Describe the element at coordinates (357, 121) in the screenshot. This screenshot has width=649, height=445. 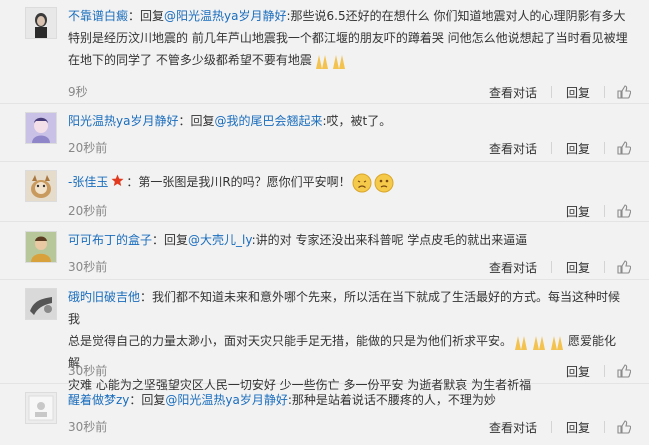
I see `comment-body: :哎，被t了。` at that location.